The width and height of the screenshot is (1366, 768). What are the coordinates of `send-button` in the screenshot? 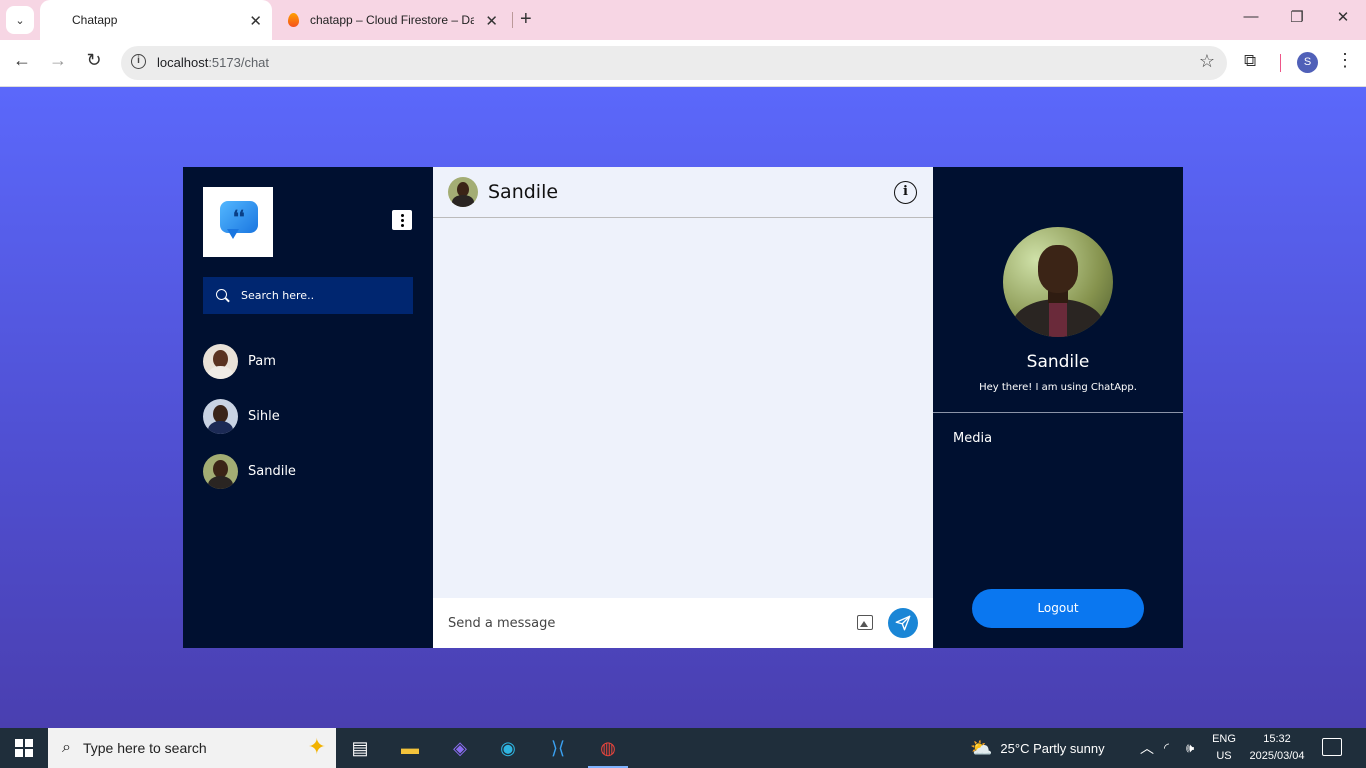 It's located at (903, 623).